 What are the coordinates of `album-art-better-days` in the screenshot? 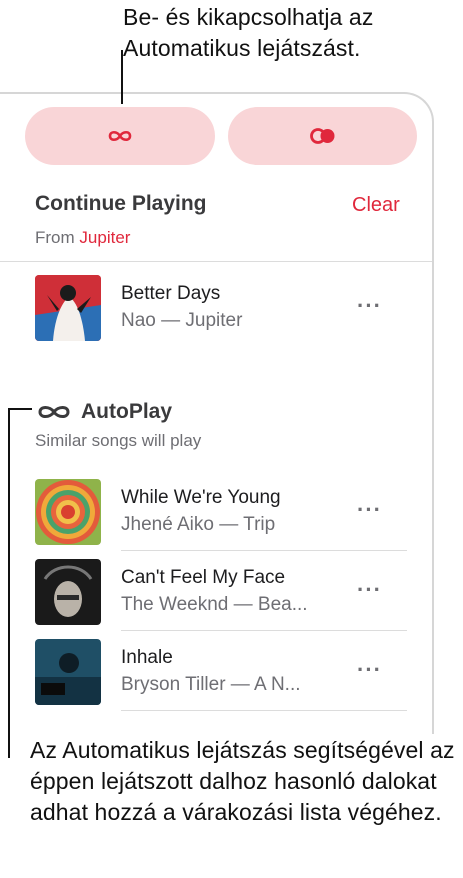 It's located at (68, 308).